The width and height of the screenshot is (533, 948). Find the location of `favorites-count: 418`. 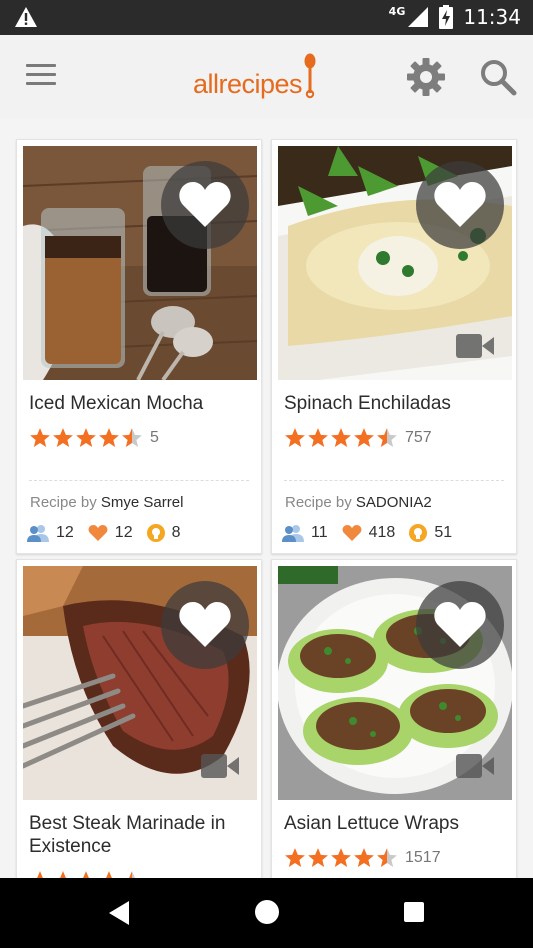

favorites-count: 418 is located at coordinates (382, 532).